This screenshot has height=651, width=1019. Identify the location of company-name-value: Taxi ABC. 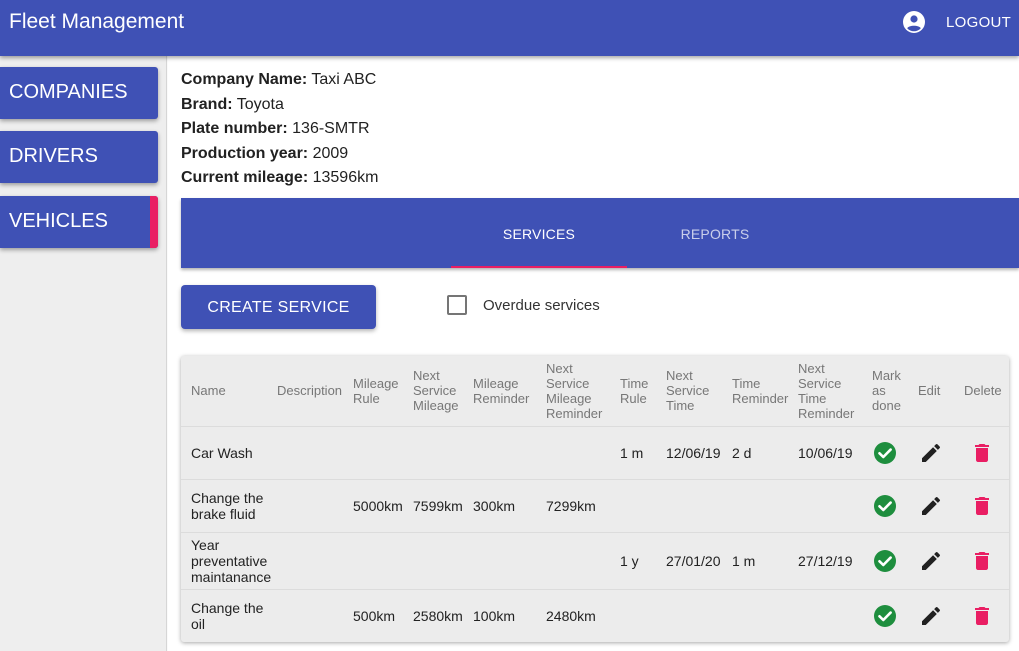
(344, 79).